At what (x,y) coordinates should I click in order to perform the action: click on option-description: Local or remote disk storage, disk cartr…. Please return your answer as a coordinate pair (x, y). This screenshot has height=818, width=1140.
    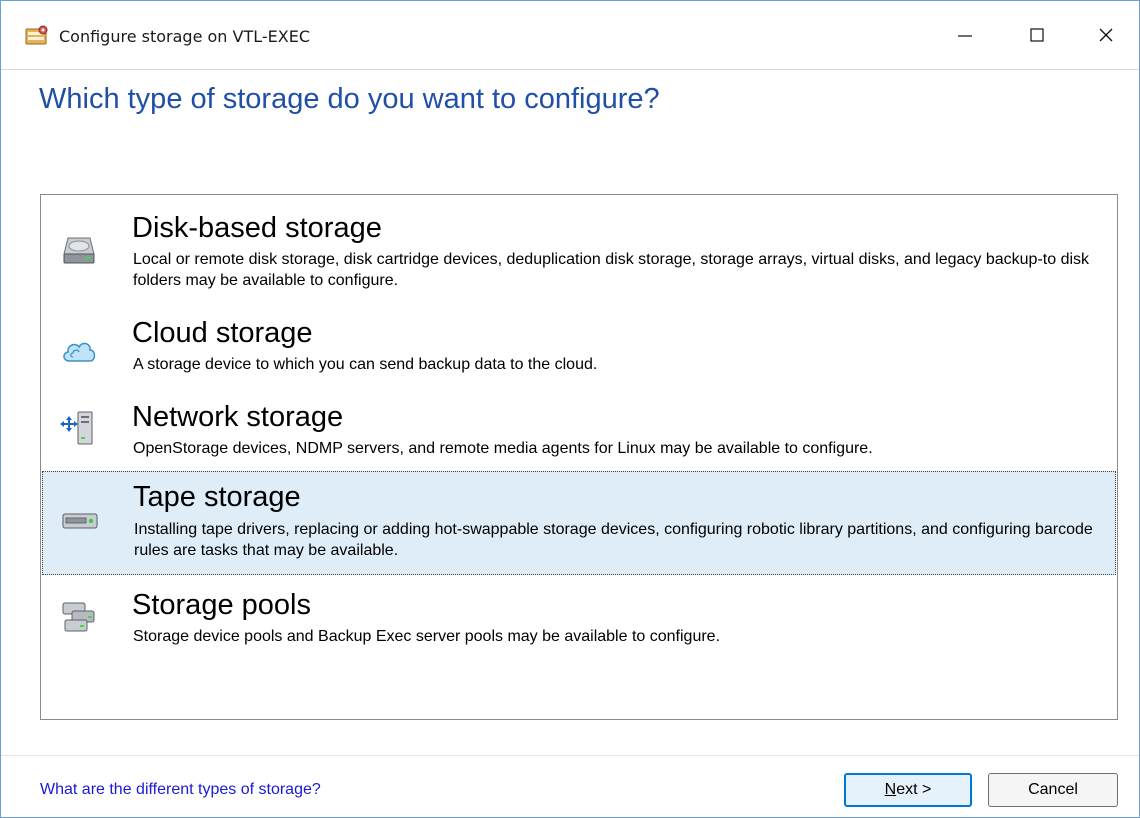
    Looking at the image, I should click on (611, 270).